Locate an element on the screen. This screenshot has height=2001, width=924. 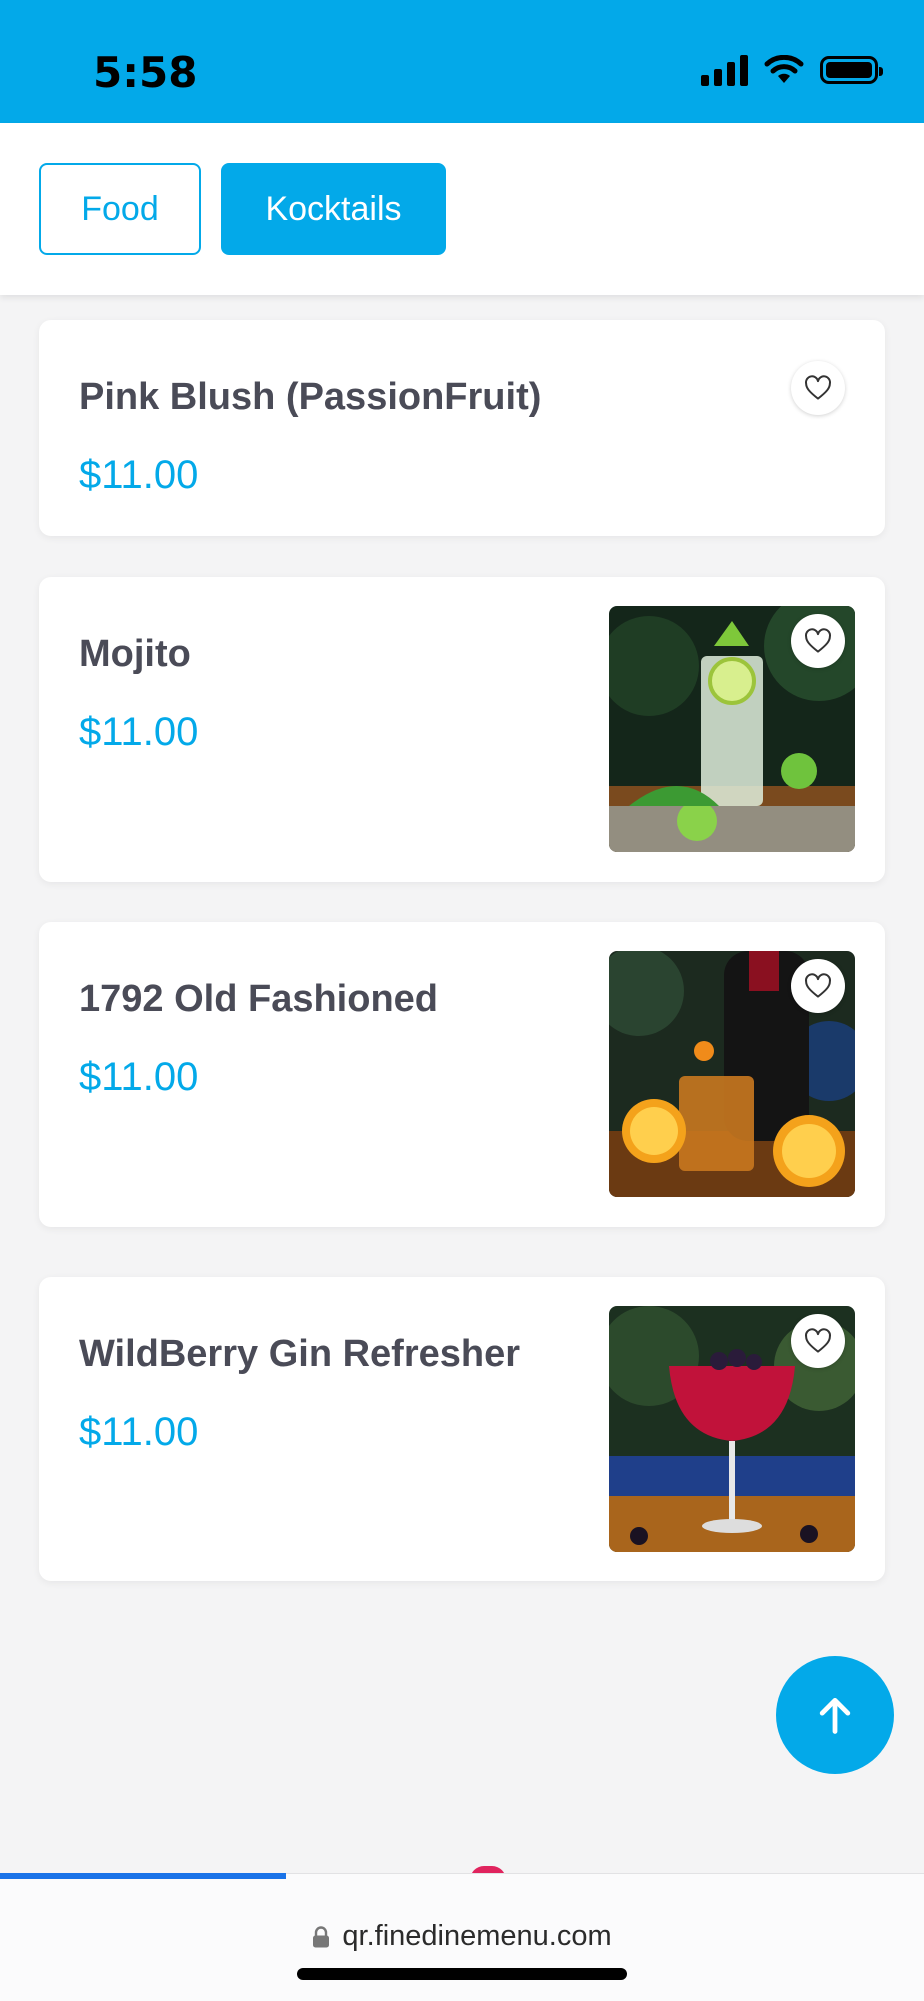
battery-icon is located at coordinates (851, 70).